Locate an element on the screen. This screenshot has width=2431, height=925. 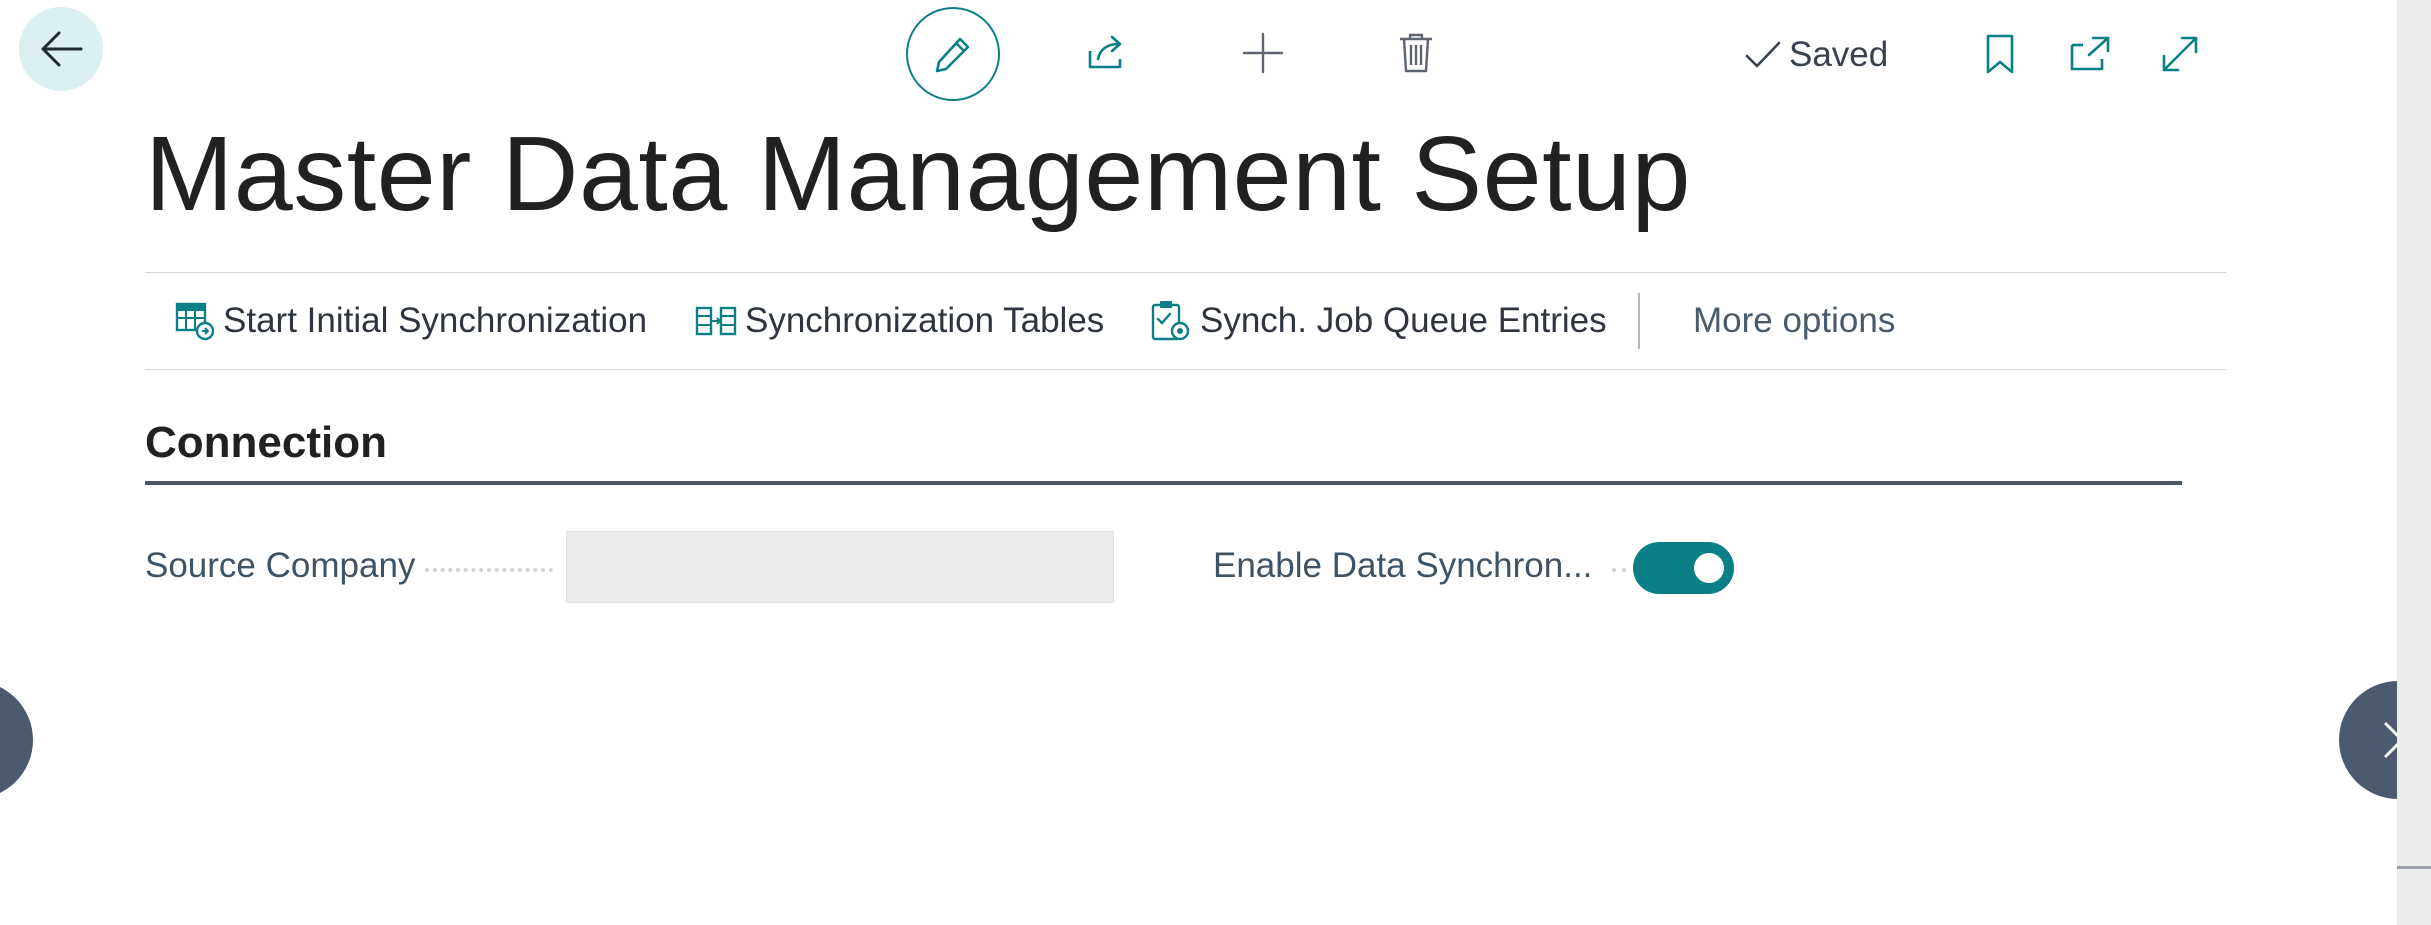
start-initial-synchronization-label: Start Initial Synchronization is located at coordinates (435, 320).